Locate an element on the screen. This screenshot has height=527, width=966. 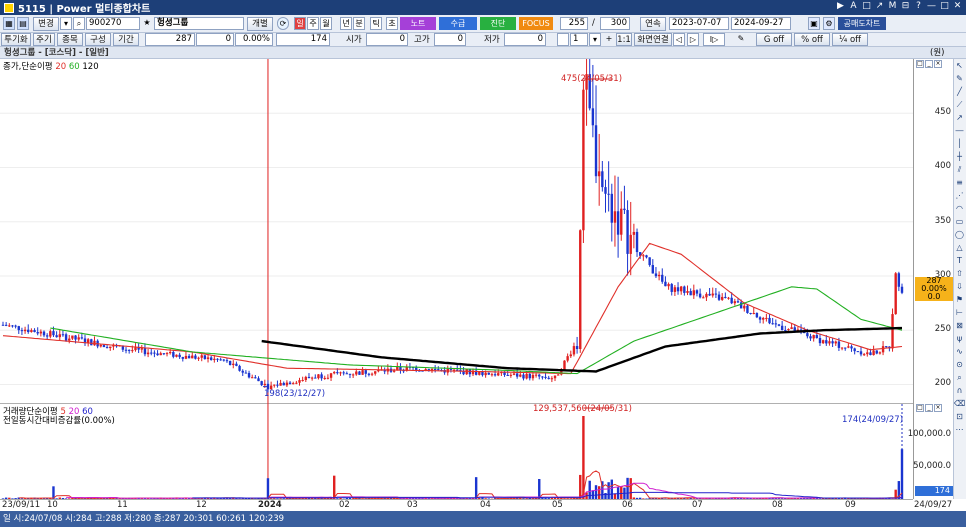
font-icon: A is located at coordinates (853, 6).